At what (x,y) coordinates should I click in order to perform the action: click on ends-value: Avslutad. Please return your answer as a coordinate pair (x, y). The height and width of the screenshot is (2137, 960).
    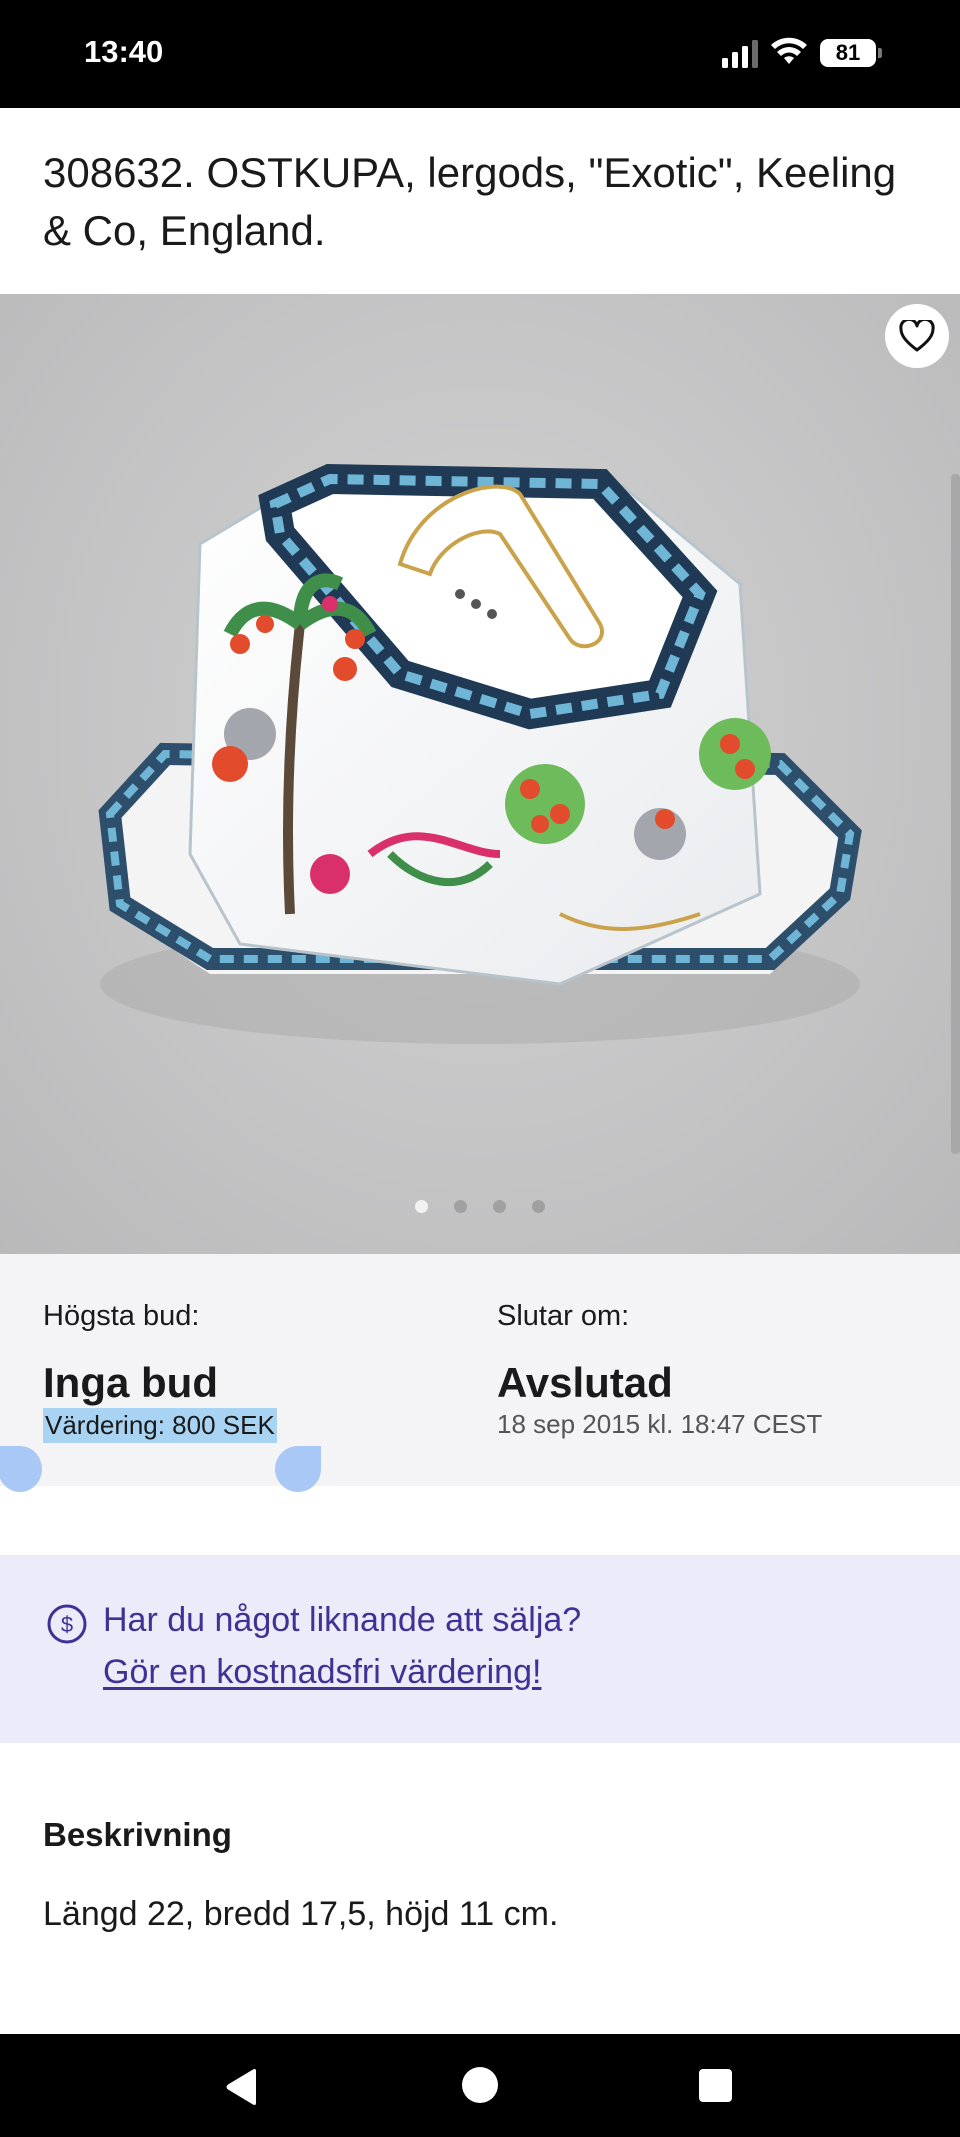
    Looking at the image, I should click on (585, 1382).